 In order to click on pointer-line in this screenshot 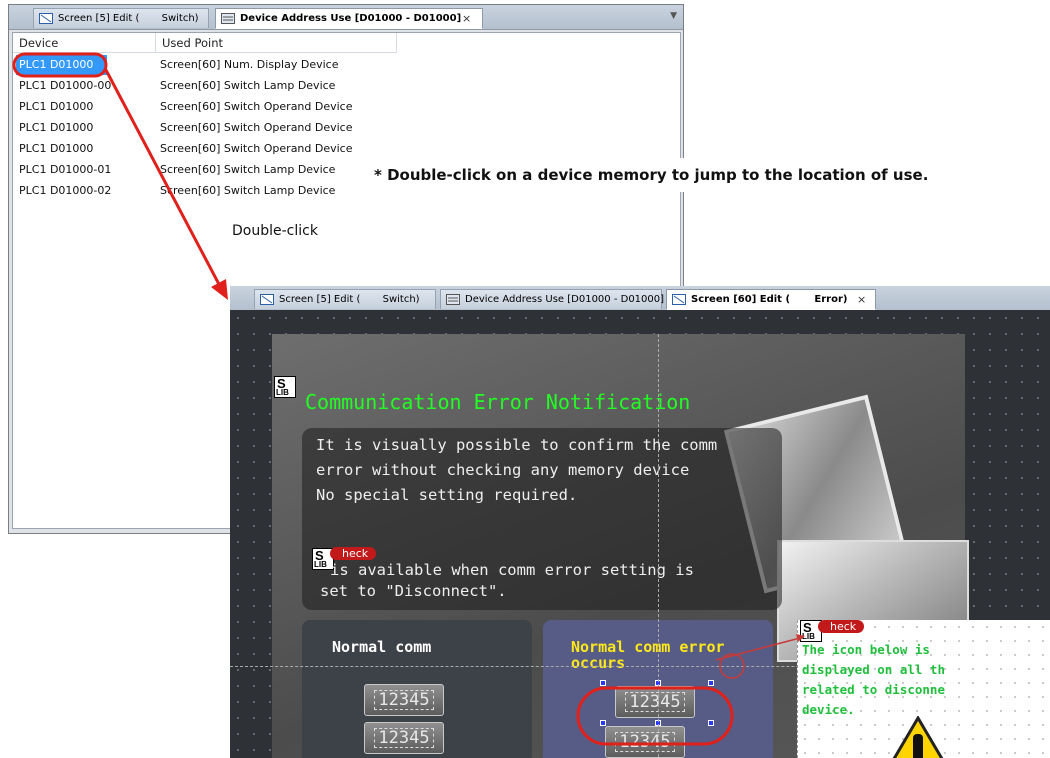, I will do `click(758, 649)`.